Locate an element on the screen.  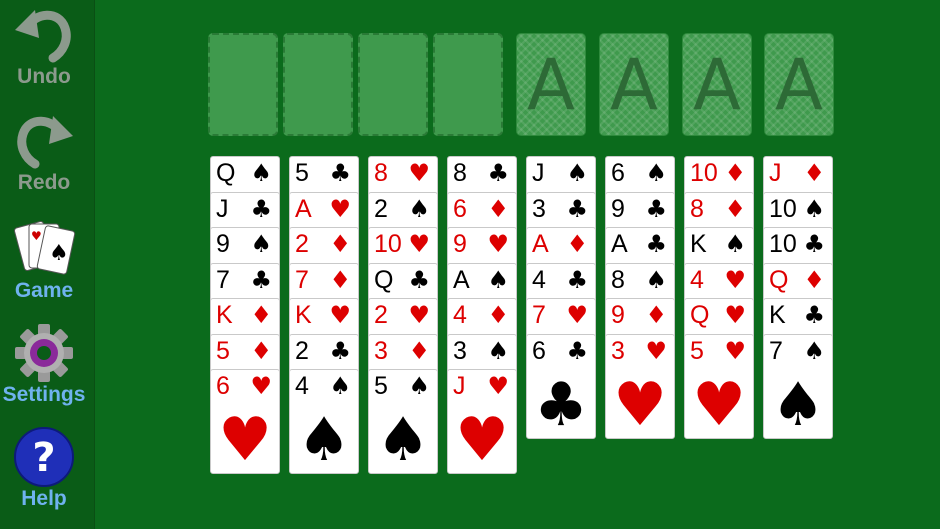
playing-card: 7 ♠ ♠ is located at coordinates (798, 386).